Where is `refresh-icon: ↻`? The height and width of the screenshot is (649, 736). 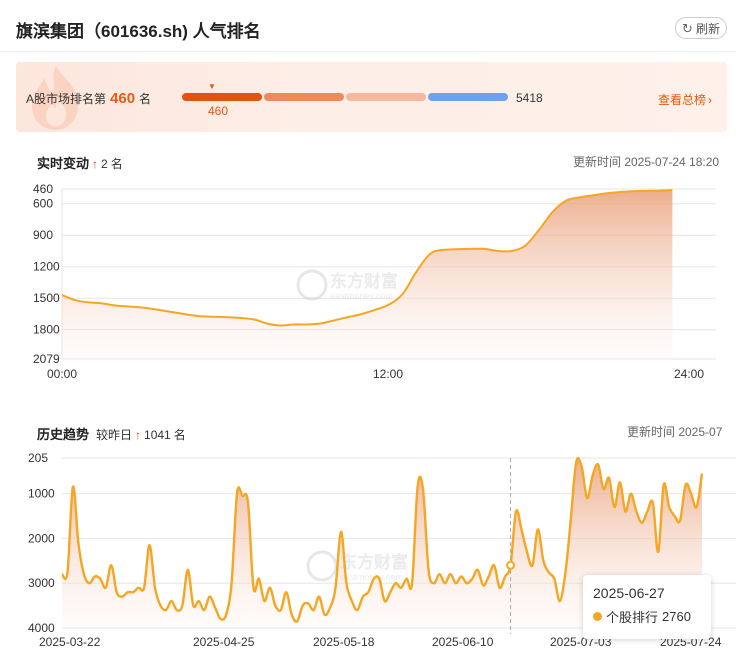
refresh-icon: ↻ is located at coordinates (687, 28).